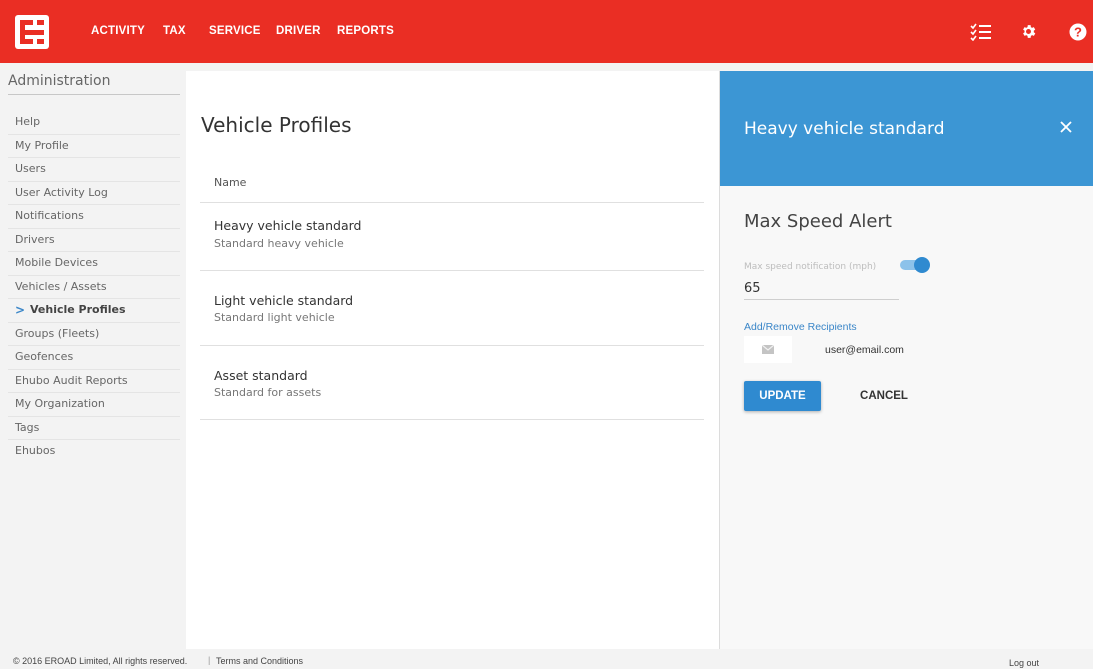 The width and height of the screenshot is (1093, 669). I want to click on sidebar-item-label: Vehicle Profiles, so click(78, 309).